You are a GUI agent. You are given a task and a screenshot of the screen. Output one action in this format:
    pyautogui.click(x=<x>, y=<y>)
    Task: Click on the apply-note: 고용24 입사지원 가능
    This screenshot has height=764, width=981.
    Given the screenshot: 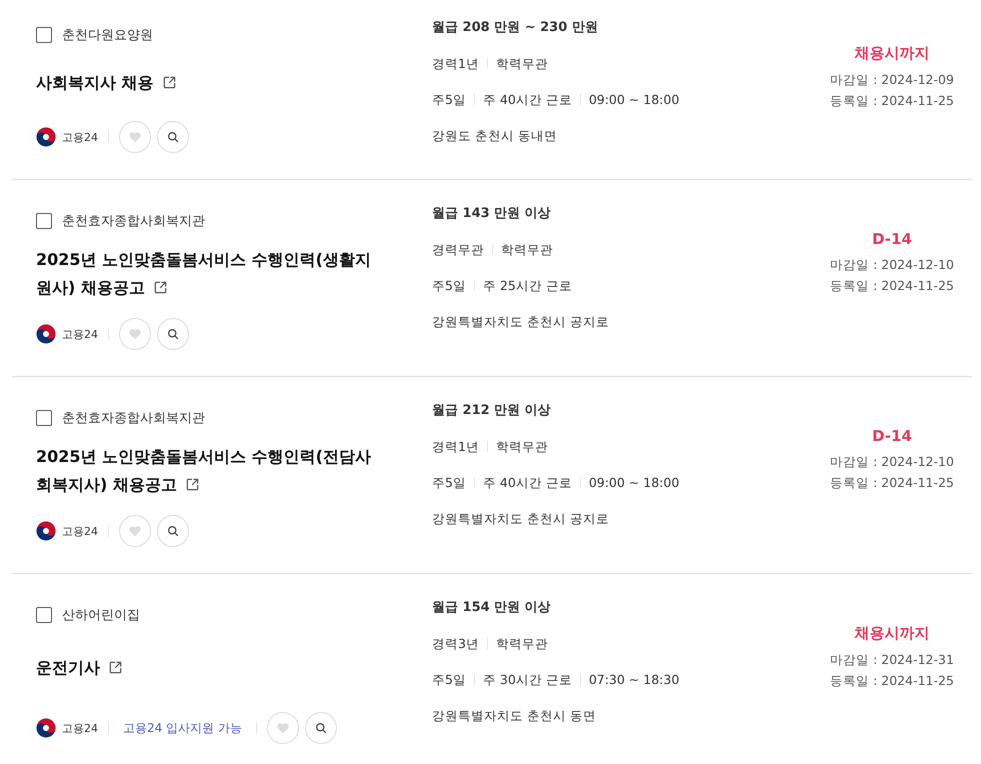 What is the action you would take?
    pyautogui.click(x=182, y=728)
    